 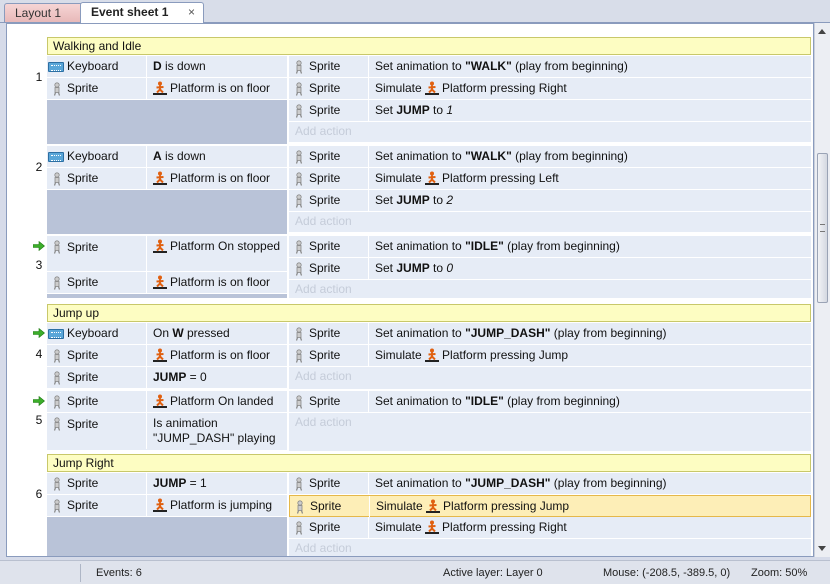 I want to click on event-number: 2, so click(x=39, y=167).